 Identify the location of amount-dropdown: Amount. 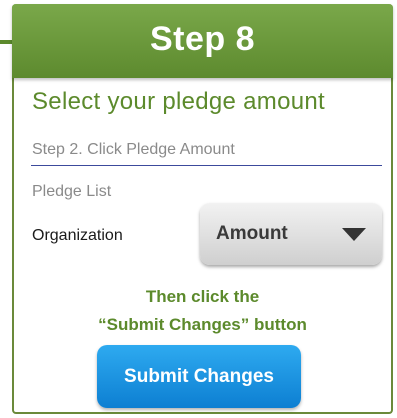
(291, 234).